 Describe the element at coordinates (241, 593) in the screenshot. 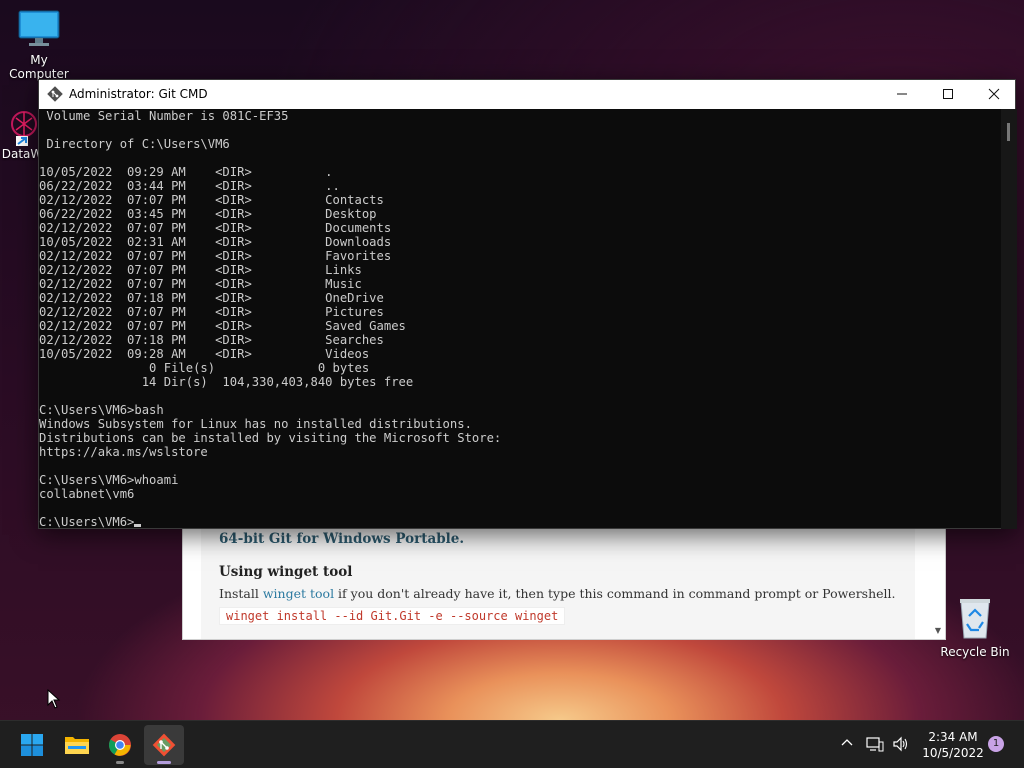

I see `paragraph-prefix: Install` at that location.